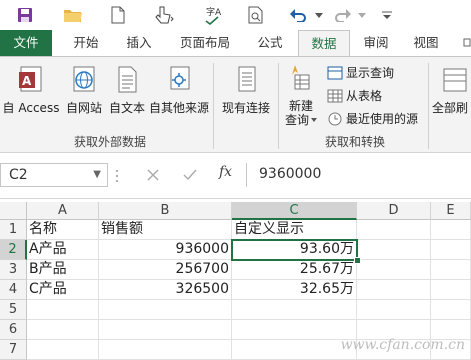 This screenshot has width=471, height=360. I want to click on undo-icon, so click(298, 15).